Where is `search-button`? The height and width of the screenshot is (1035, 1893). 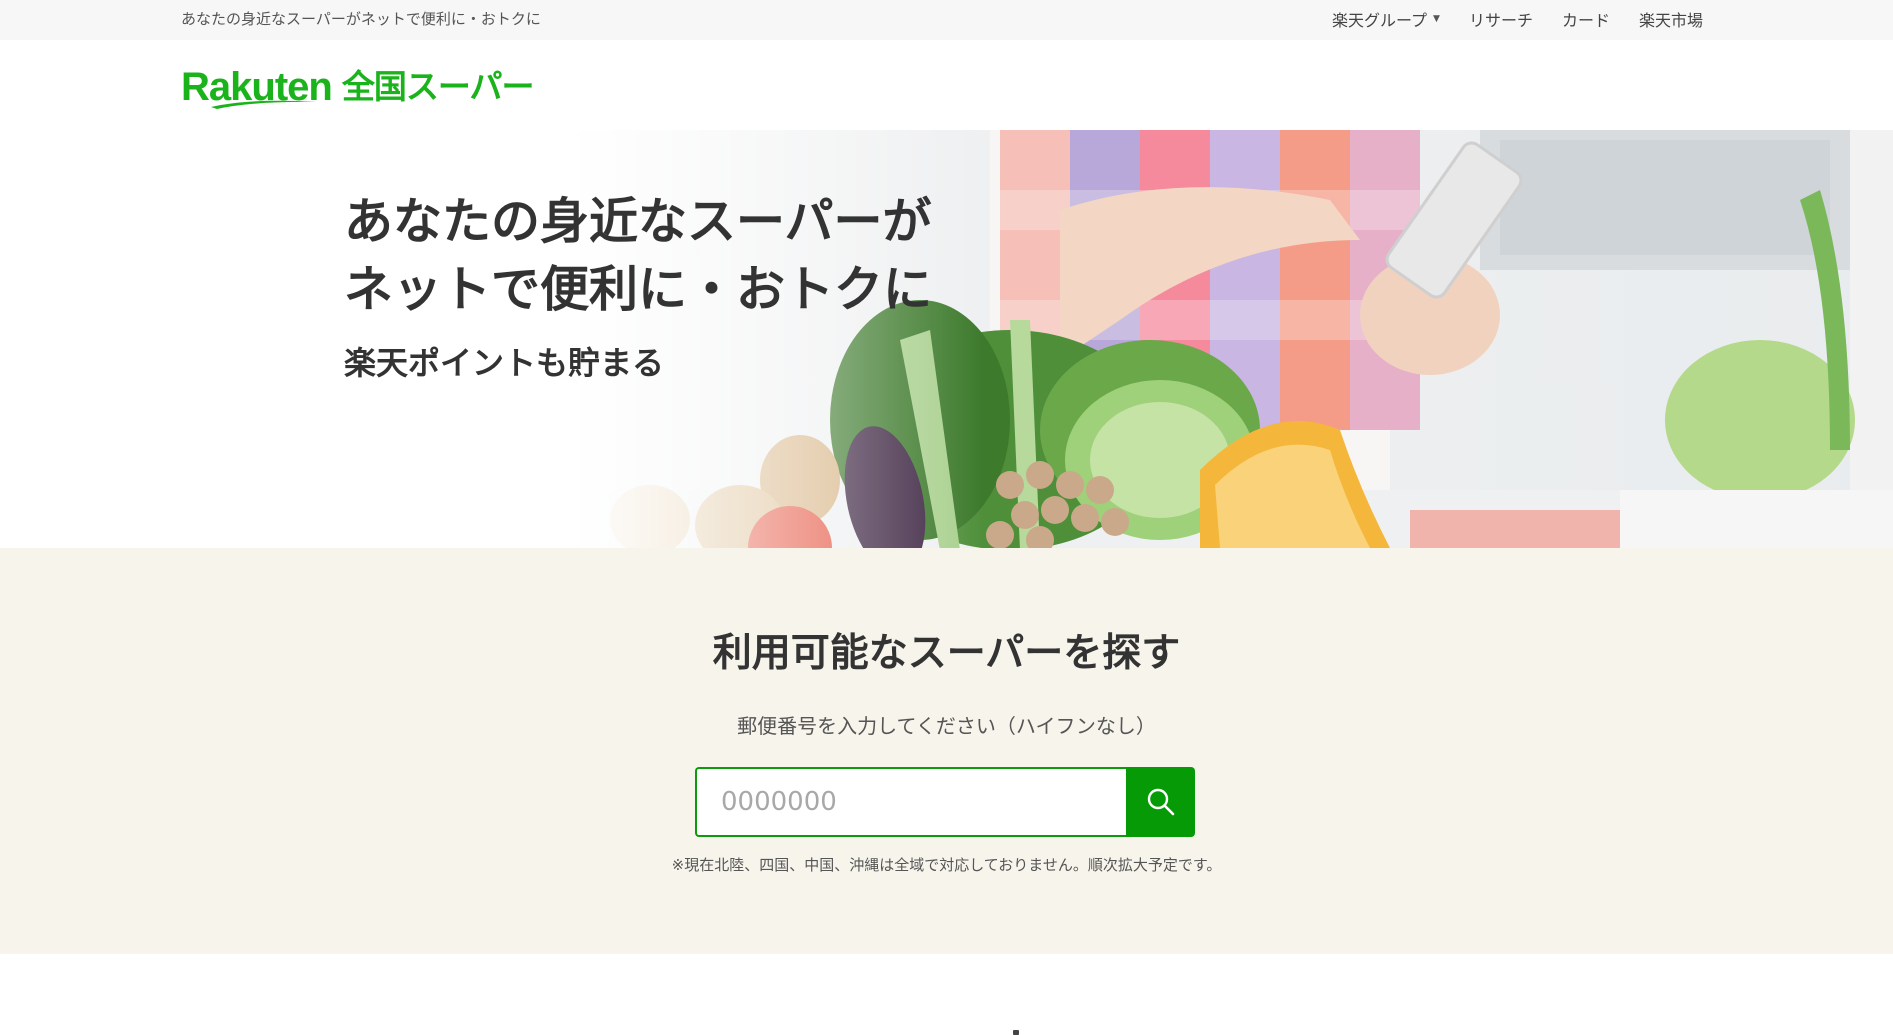
search-button is located at coordinates (1160, 802).